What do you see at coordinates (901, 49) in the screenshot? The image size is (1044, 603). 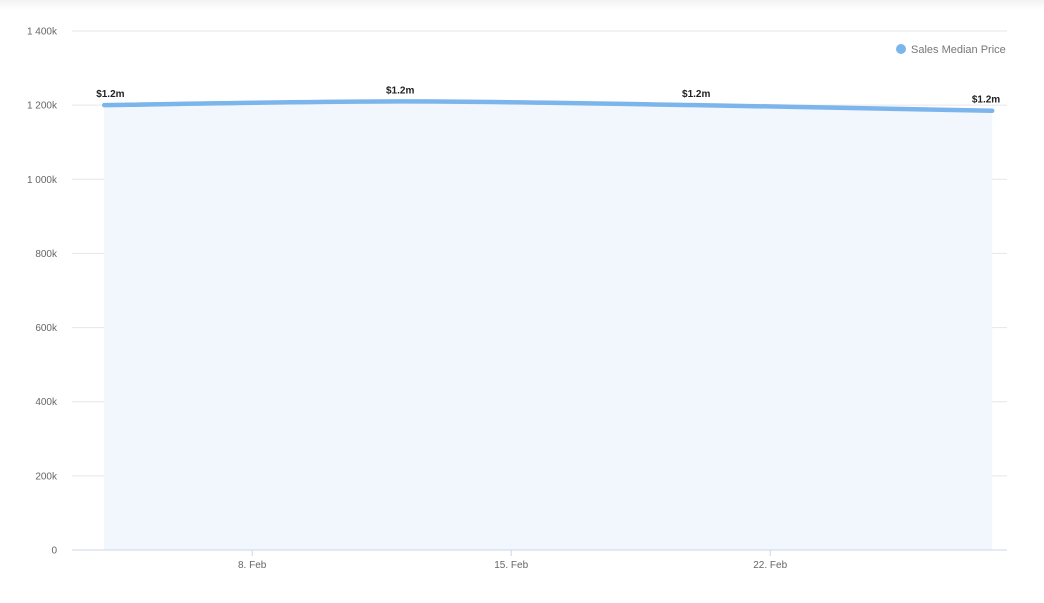 I see `legend-marker-sales-median-price` at bounding box center [901, 49].